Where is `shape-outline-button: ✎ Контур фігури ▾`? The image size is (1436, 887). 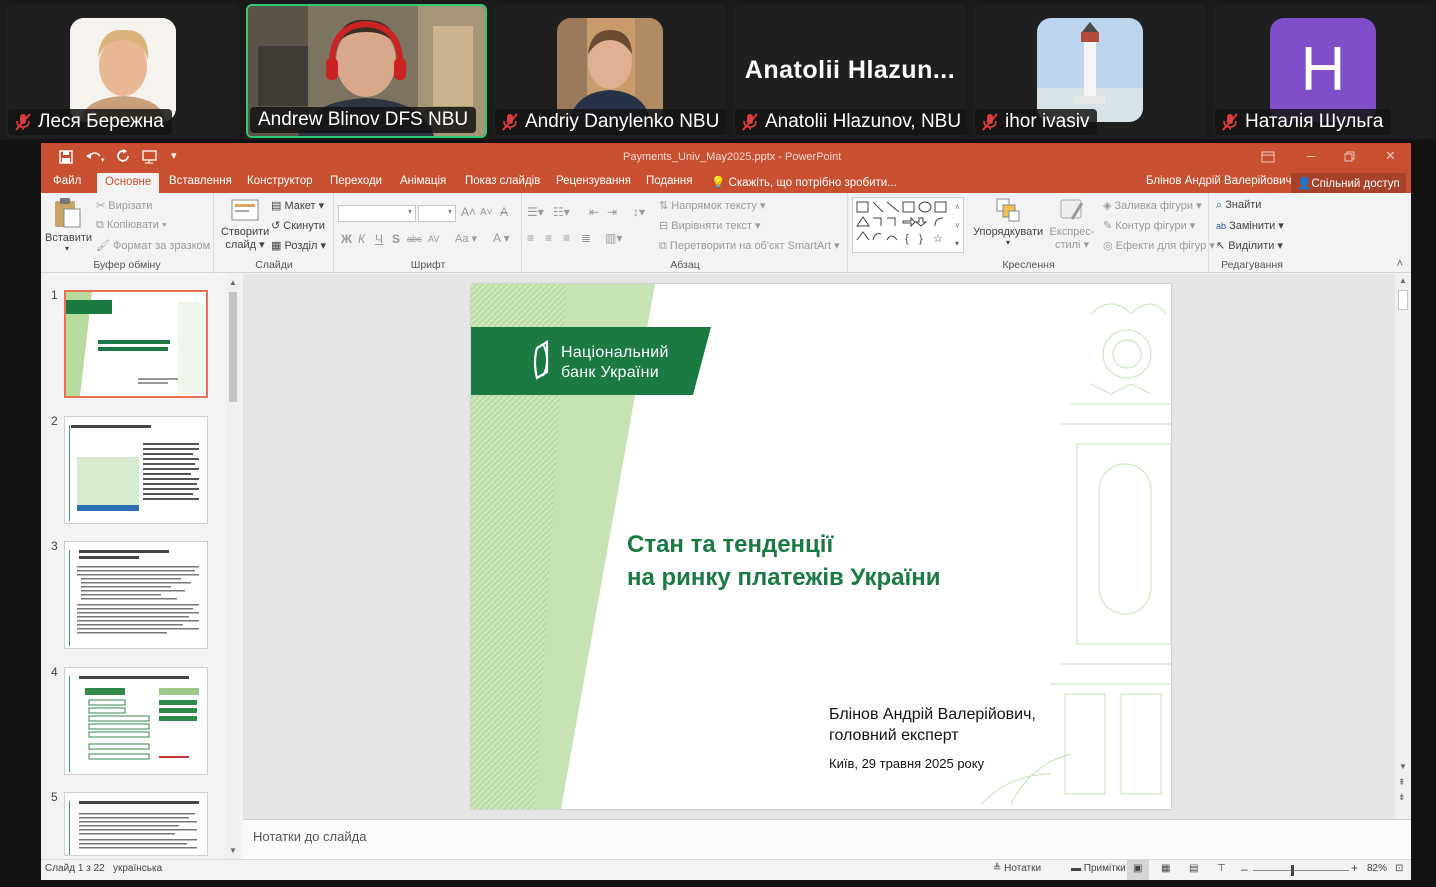
shape-outline-button: ✎ Контур фігури ▾ is located at coordinates (1149, 225).